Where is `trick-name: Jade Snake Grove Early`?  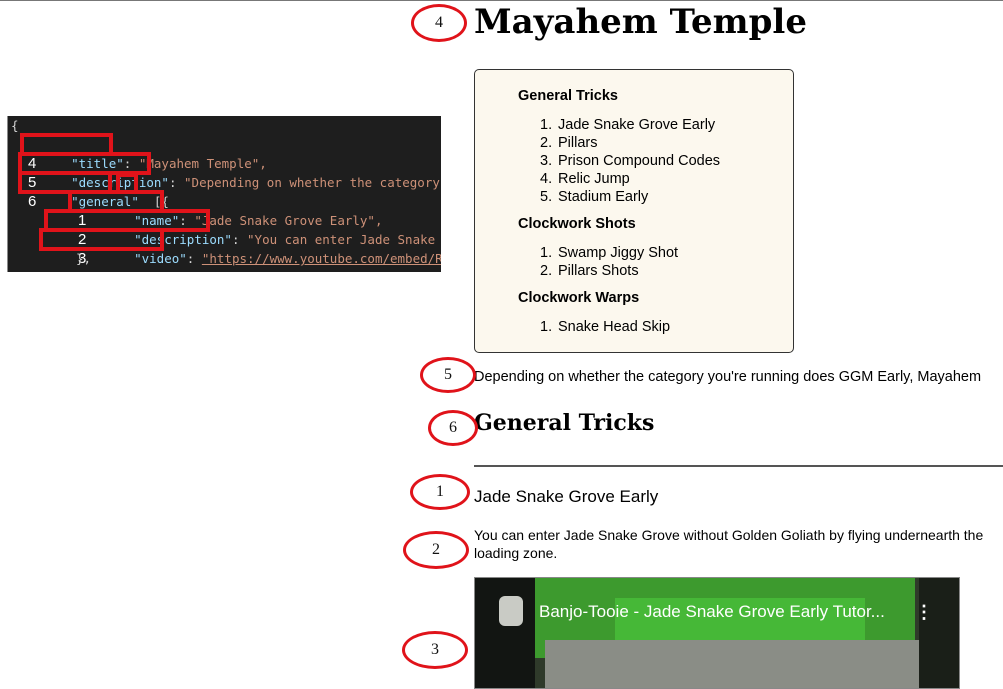 trick-name: Jade Snake Grove Early is located at coordinates (566, 496).